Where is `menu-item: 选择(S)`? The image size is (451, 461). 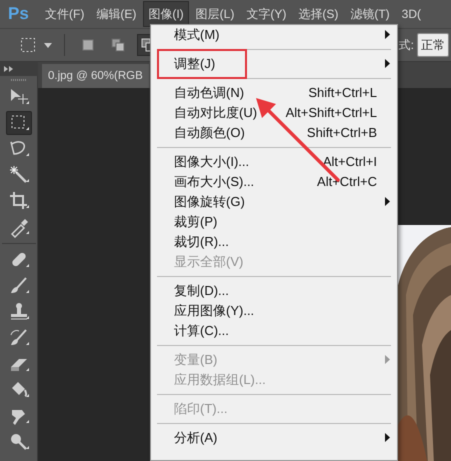
menu-item: 选择(S) is located at coordinates (318, 14).